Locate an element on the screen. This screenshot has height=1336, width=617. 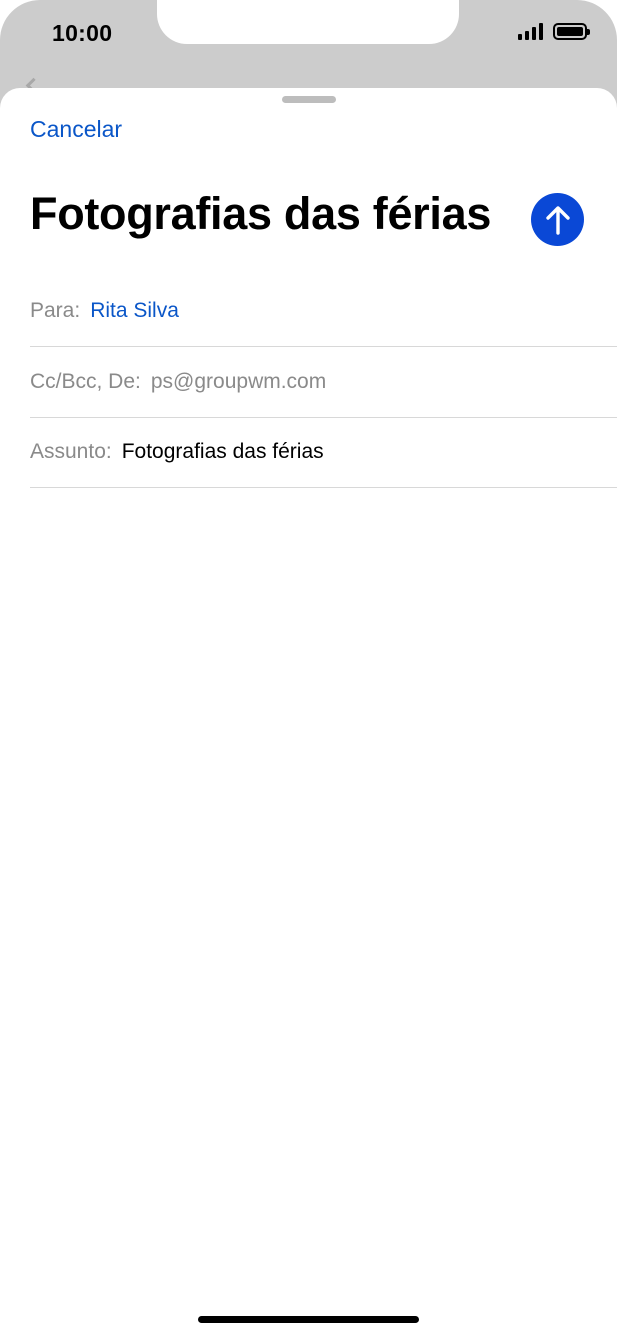
status-icons is located at coordinates (554, 31).